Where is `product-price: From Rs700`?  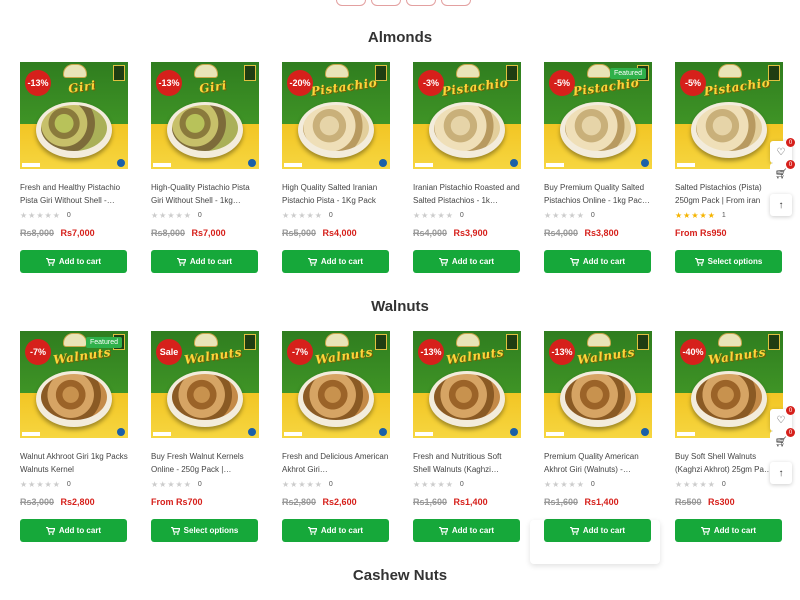 product-price: From Rs700 is located at coordinates (205, 503).